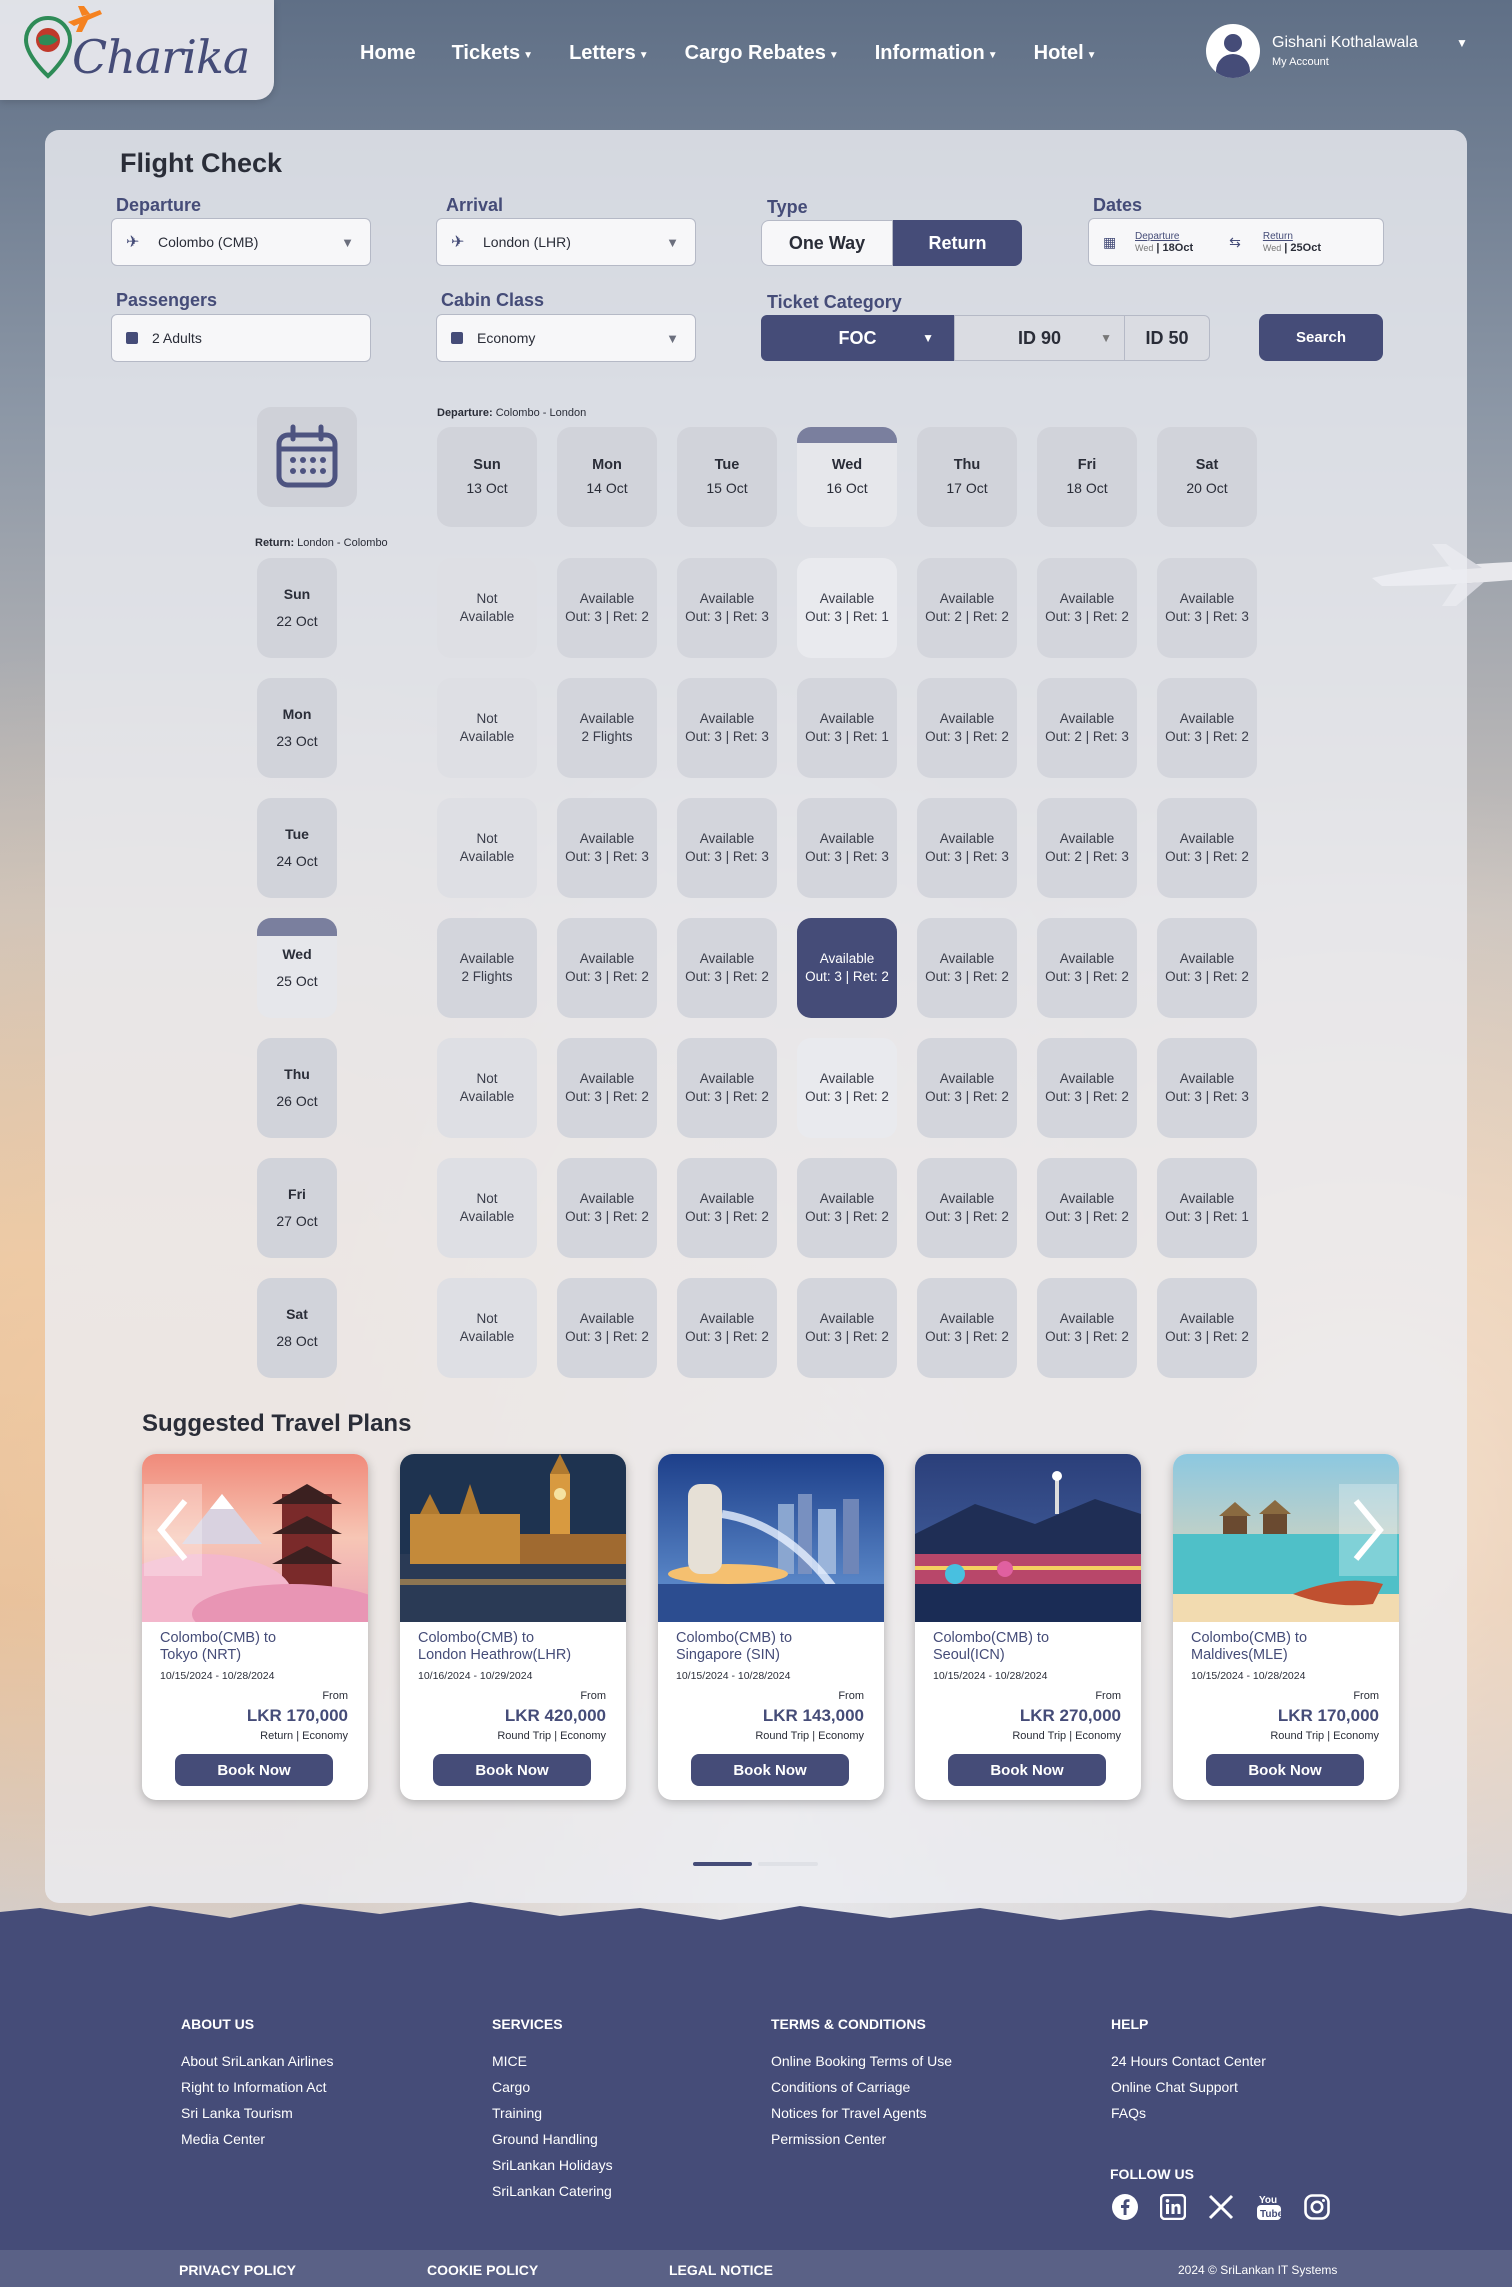 Image resolution: width=1512 pixels, height=2287 pixels. Describe the element at coordinates (566, 242) in the screenshot. I see `arrival-select: ✈ London (LHR) ▼` at that location.